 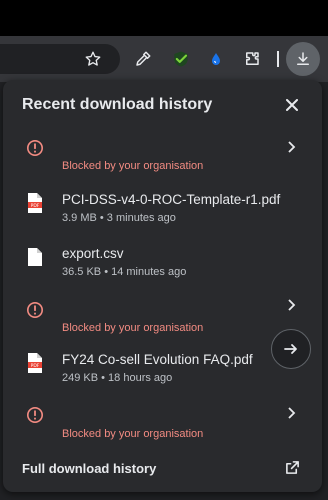 I want to click on file-name: FY24 Co-sell Evolution FAQ.pdf, so click(x=157, y=359).